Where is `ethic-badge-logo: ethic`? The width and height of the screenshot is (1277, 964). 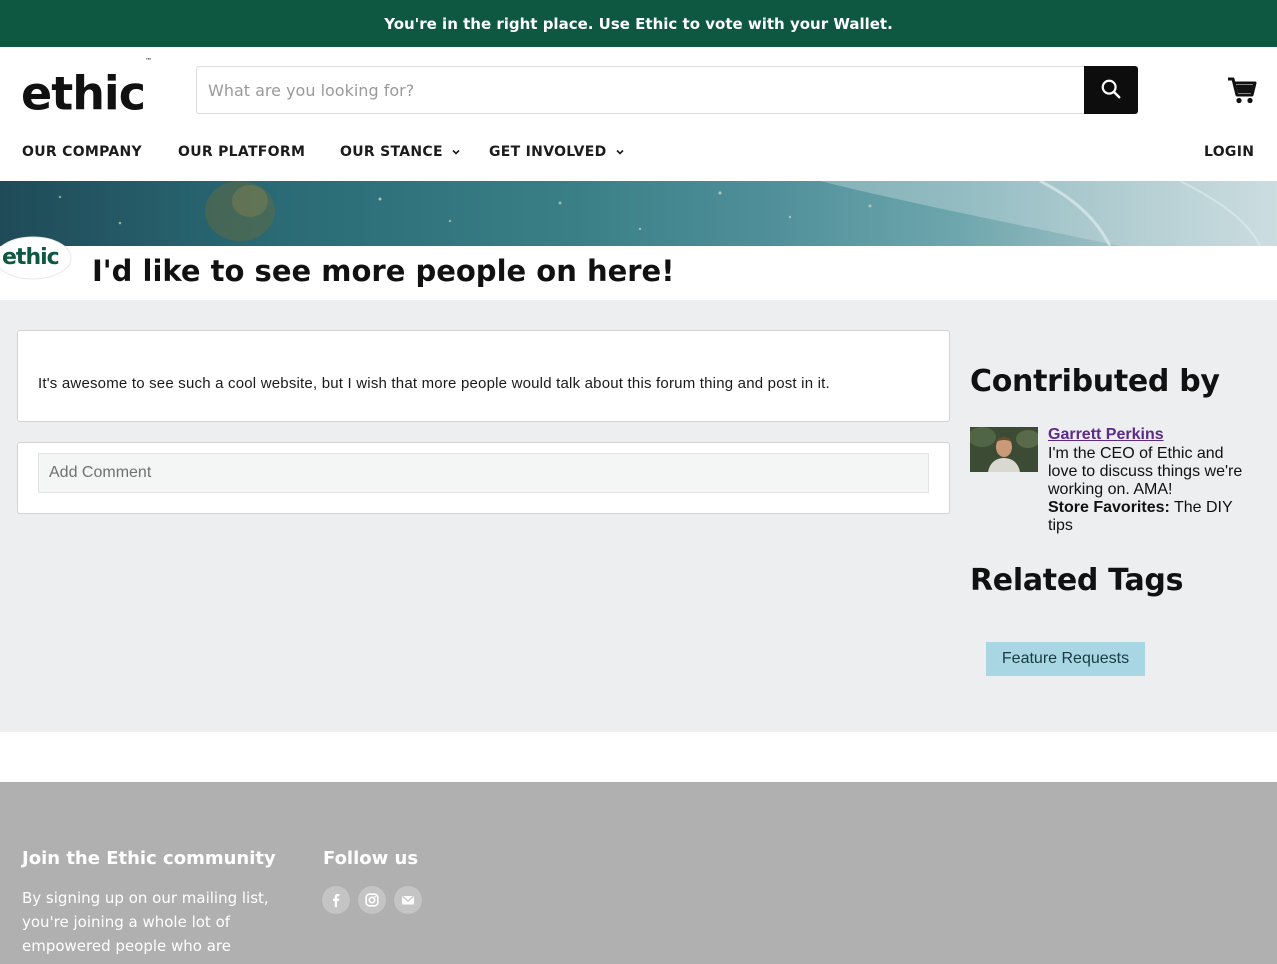
ethic-badge-logo: ethic is located at coordinates (36, 258).